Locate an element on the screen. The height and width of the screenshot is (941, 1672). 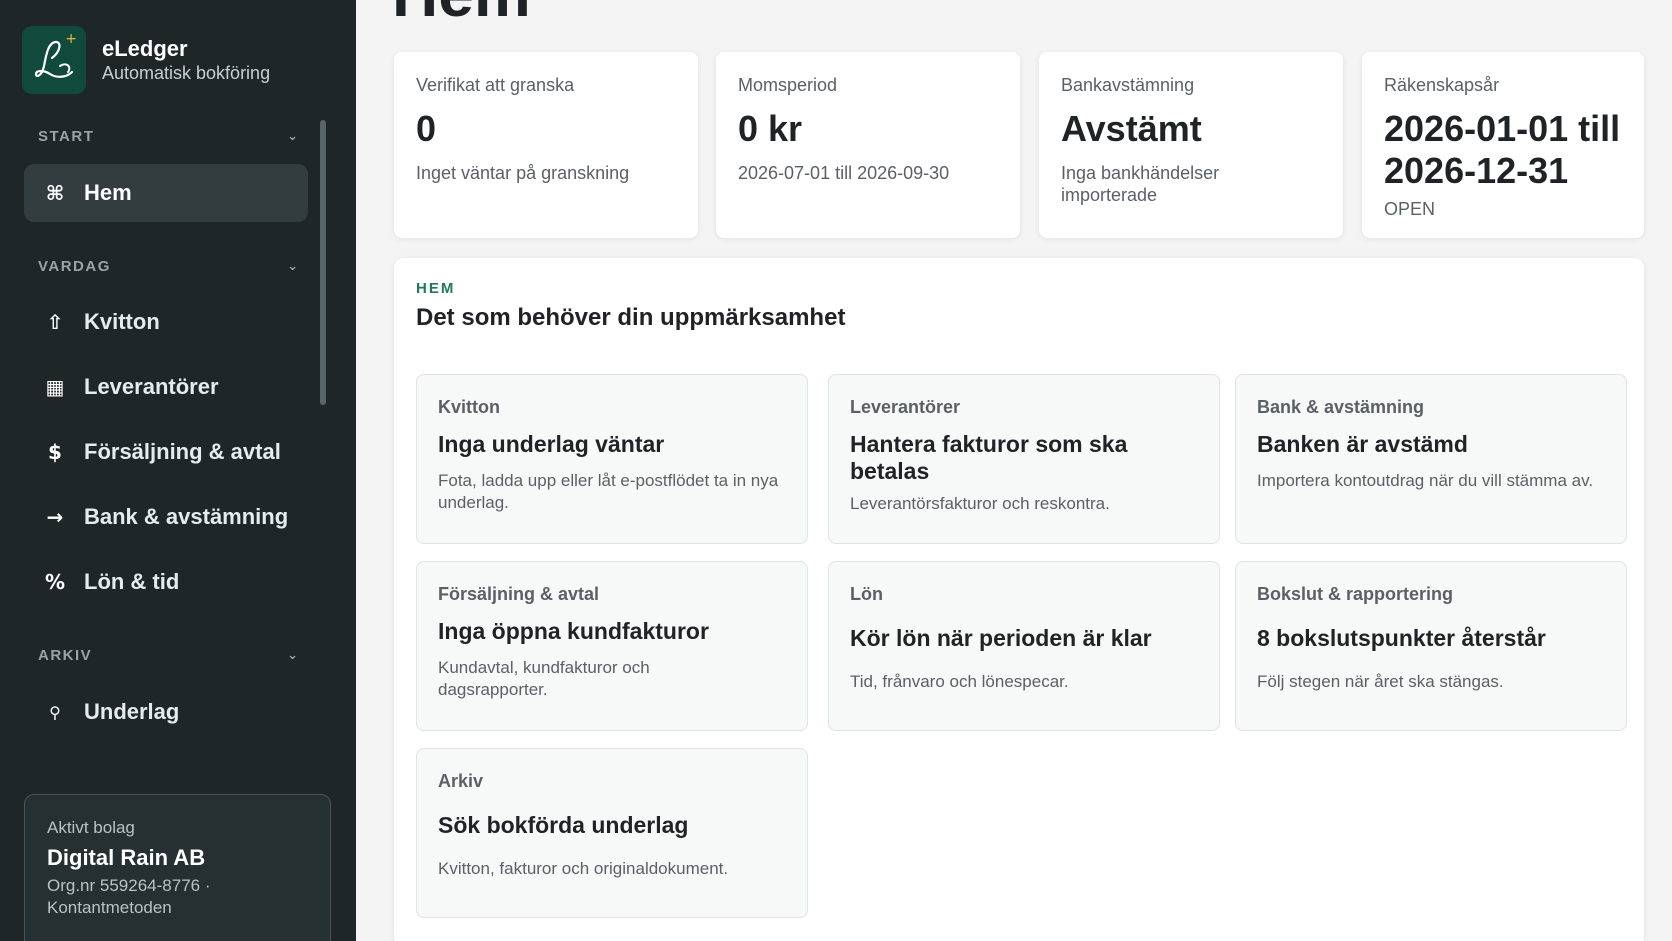
page-title: Hem is located at coordinates (461, 13).